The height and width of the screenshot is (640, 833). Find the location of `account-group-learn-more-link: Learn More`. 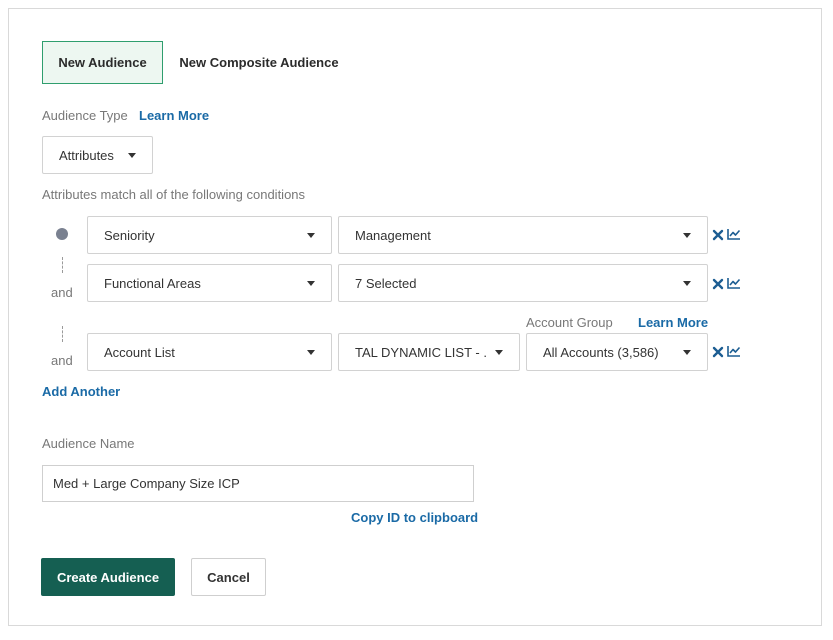

account-group-learn-more-link: Learn More is located at coordinates (673, 322).